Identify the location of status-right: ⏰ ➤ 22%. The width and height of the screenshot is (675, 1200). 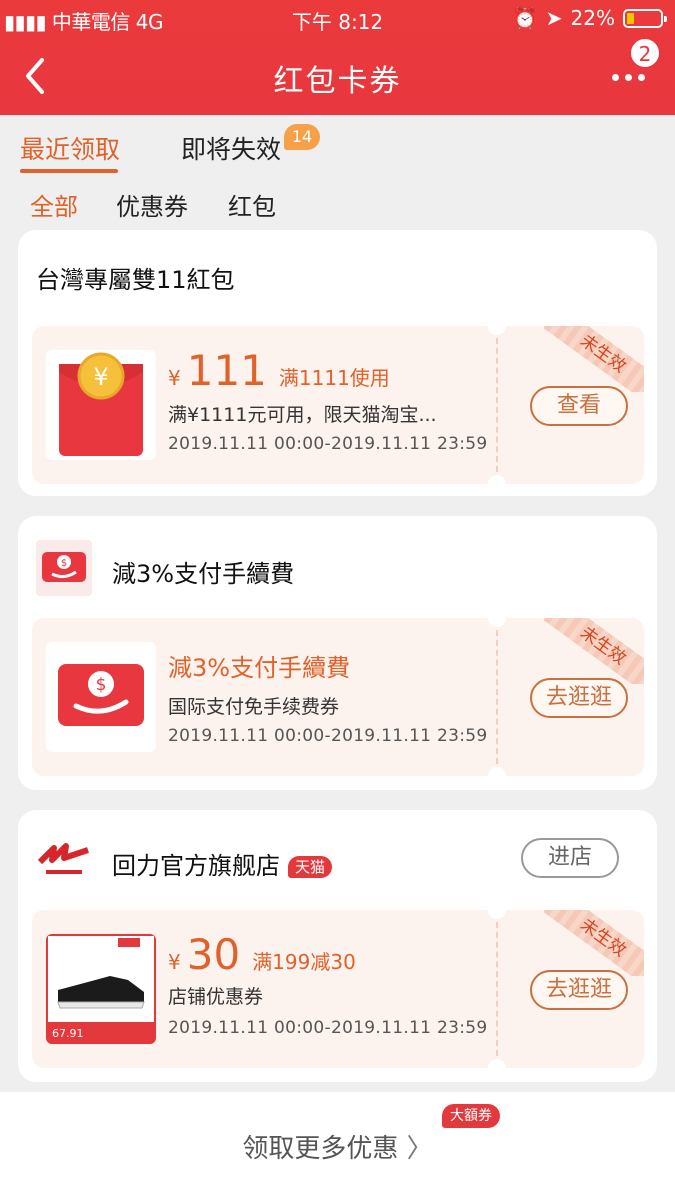
(589, 18).